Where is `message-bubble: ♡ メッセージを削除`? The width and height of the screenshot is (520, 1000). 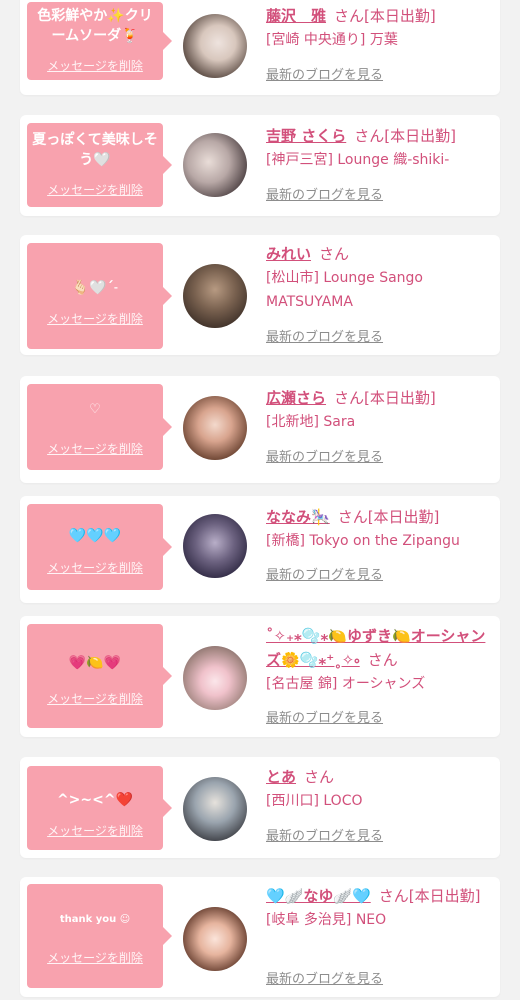 message-bubble: ♡ メッセージを削除 is located at coordinates (99, 427).